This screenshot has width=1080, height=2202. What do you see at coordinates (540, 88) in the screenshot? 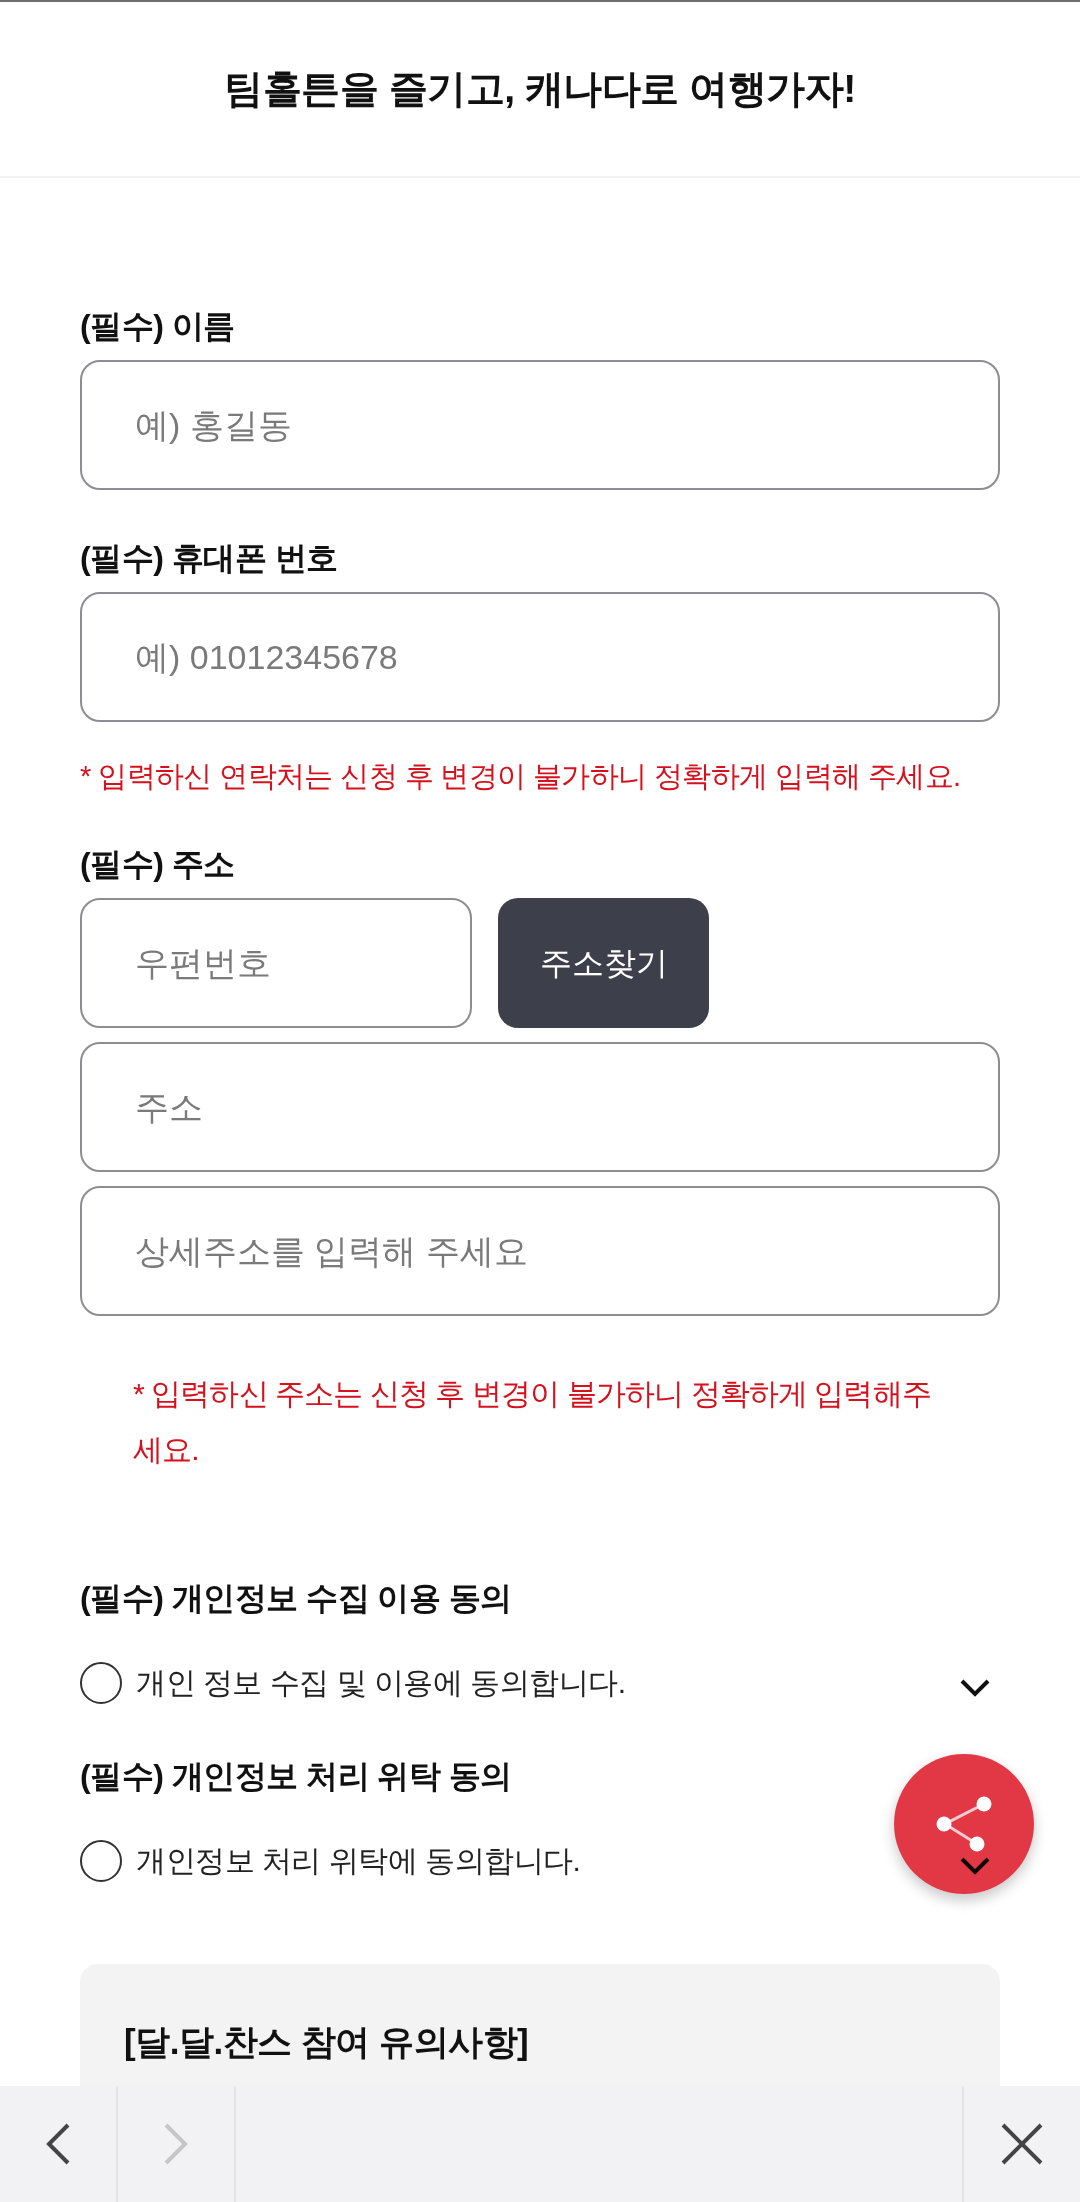
I see `page-title: 팀홀튼을 즐기고, 캐나다로 여행가자!` at bounding box center [540, 88].